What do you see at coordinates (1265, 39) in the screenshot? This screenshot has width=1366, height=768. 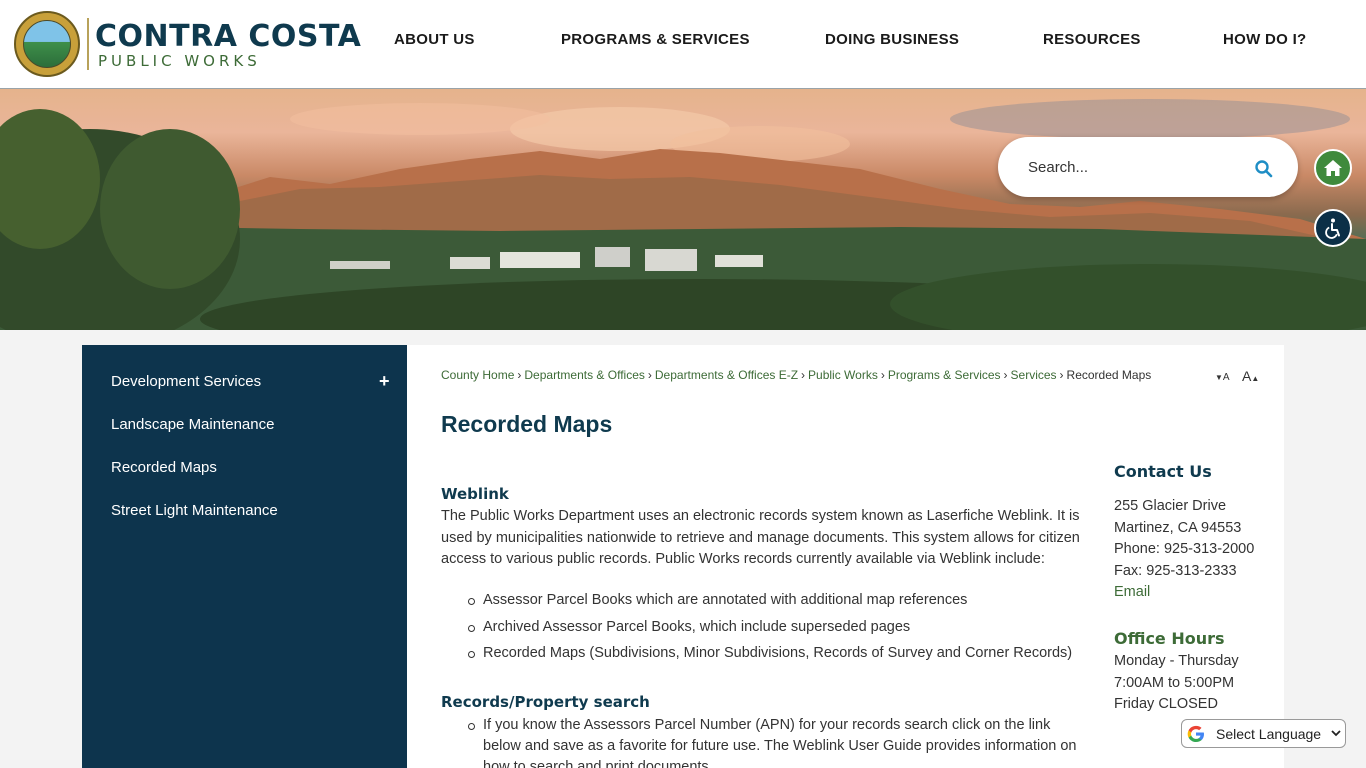 I see `nav-how-do-i: HOW DO I?` at bounding box center [1265, 39].